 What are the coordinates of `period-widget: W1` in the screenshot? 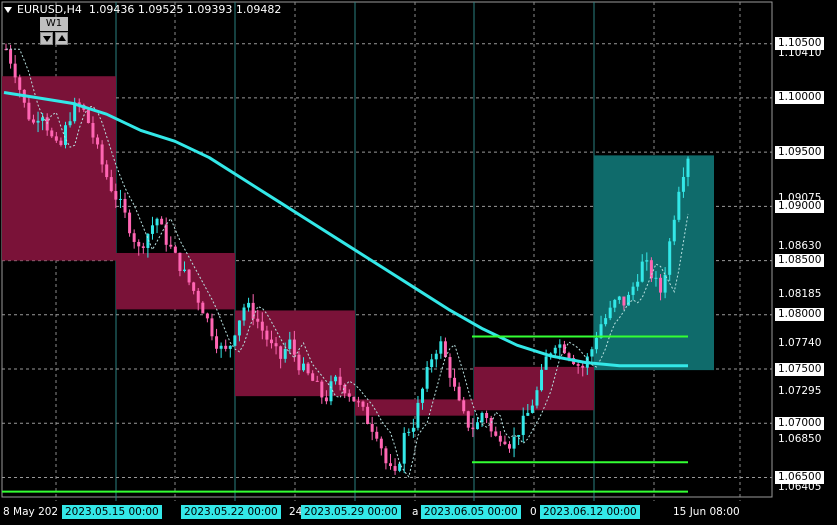 It's located at (54, 31).